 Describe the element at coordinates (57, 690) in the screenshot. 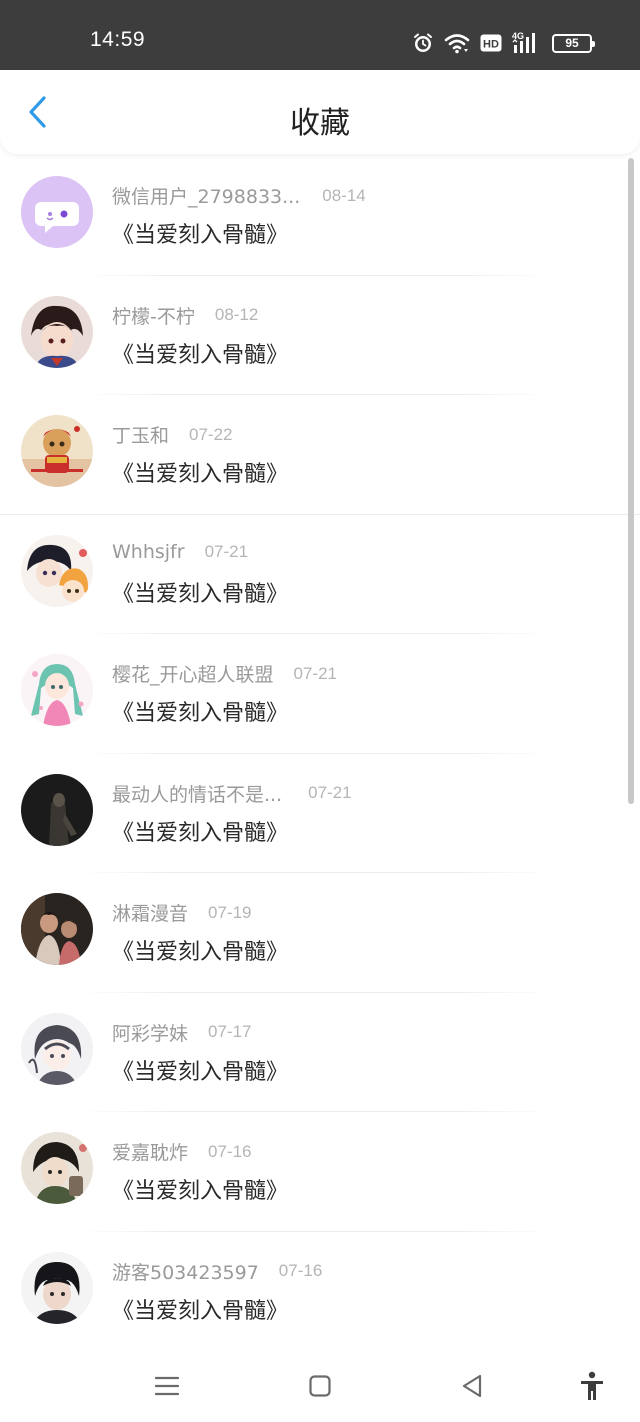

I see `anime-girl-green-hair-avatar` at that location.